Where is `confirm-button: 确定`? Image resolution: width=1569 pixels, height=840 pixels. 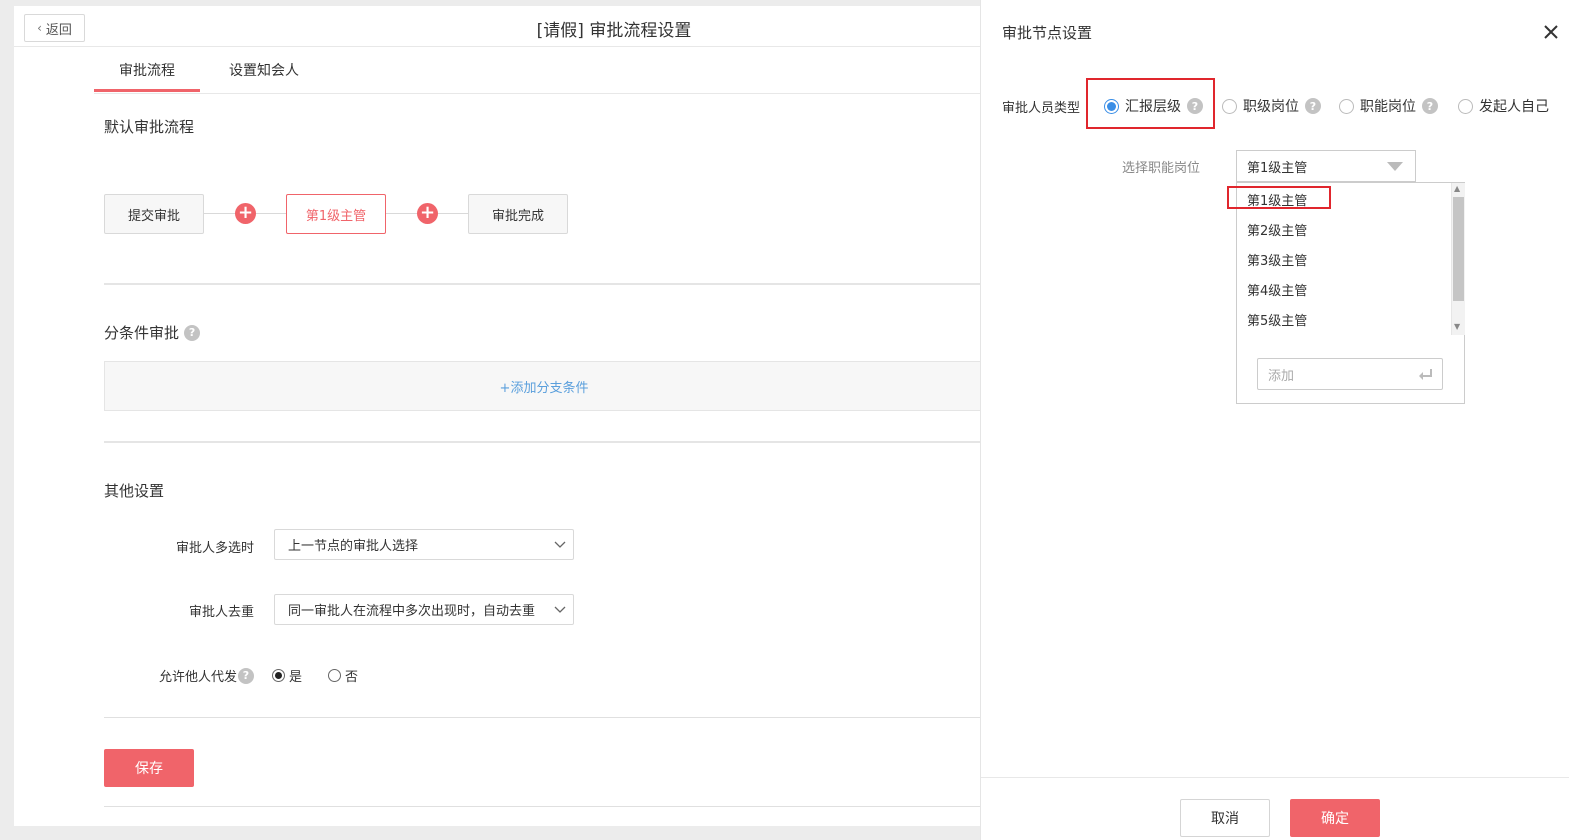
confirm-button: 确定 is located at coordinates (1335, 818).